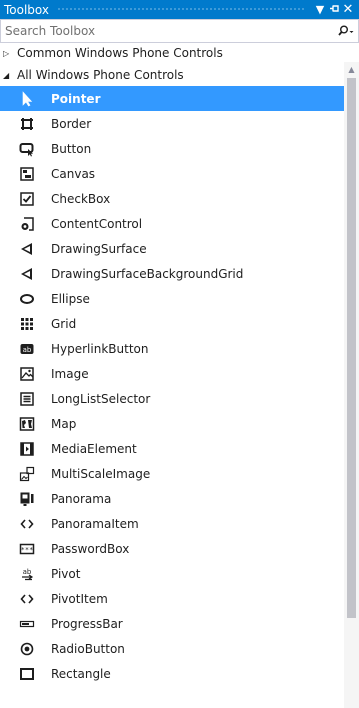  I want to click on titlebar-grip, so click(181, 9).